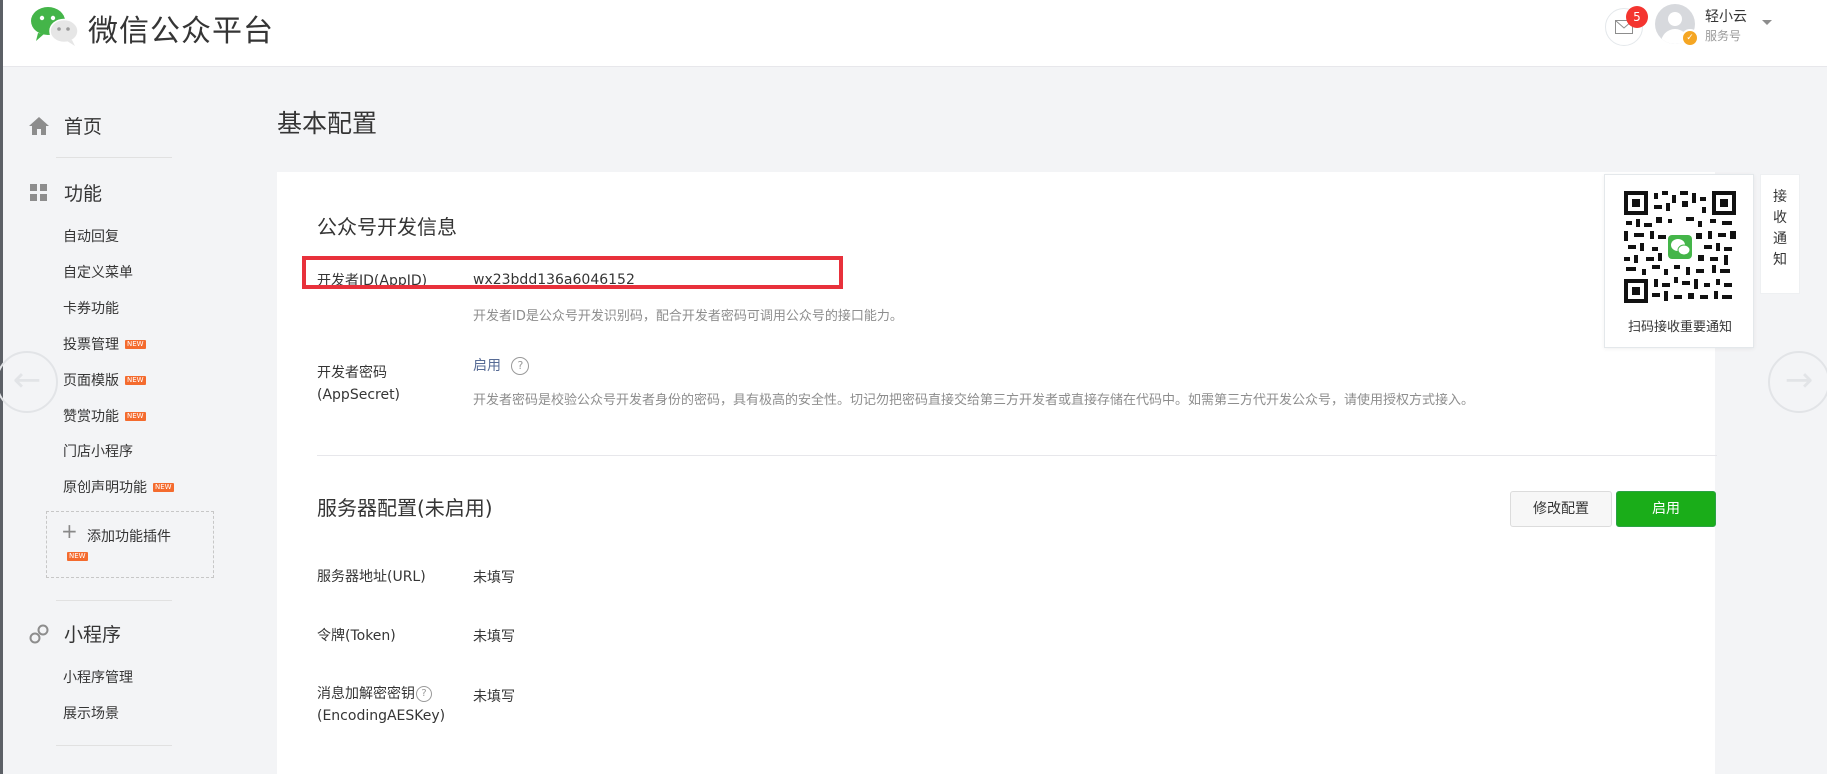 Image resolution: width=1827 pixels, height=774 pixels. Describe the element at coordinates (1780, 218) in the screenshot. I see `notice-tab-char: 收` at that location.